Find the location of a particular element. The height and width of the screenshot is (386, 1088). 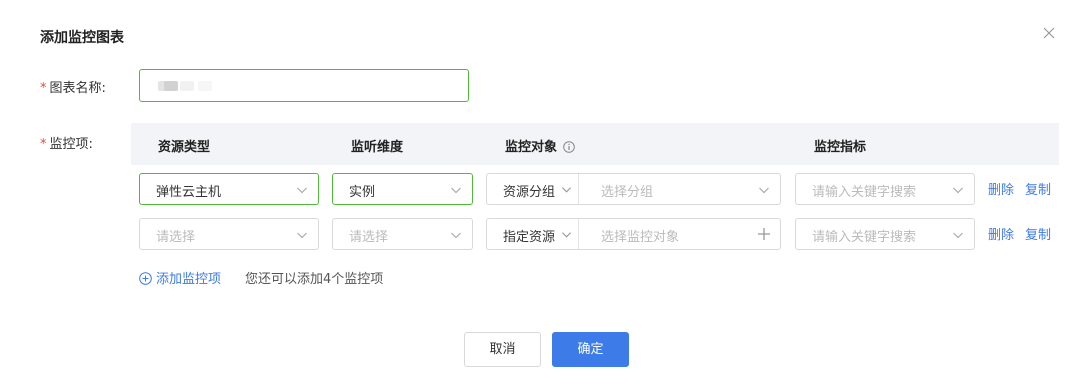

remaining-items-tip: 您还可以添加4个监控项 is located at coordinates (314, 279).